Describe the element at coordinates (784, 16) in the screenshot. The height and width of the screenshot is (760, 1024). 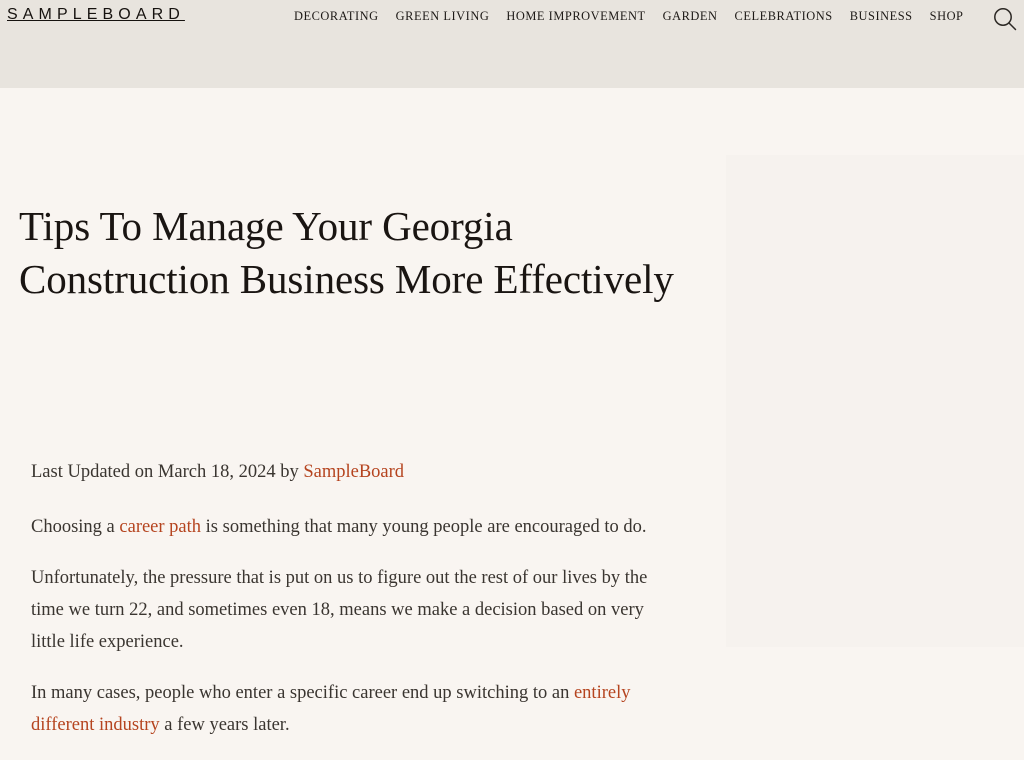
I see `nav-item-celebrations: CELEBRATIONS` at that location.